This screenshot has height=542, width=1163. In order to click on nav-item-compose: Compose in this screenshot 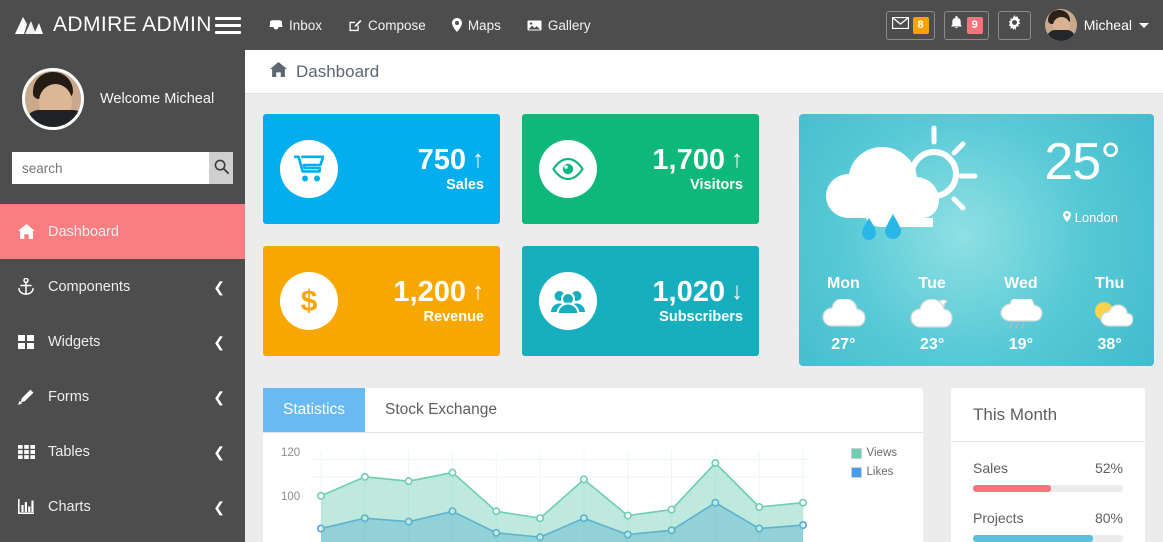, I will do `click(387, 25)`.